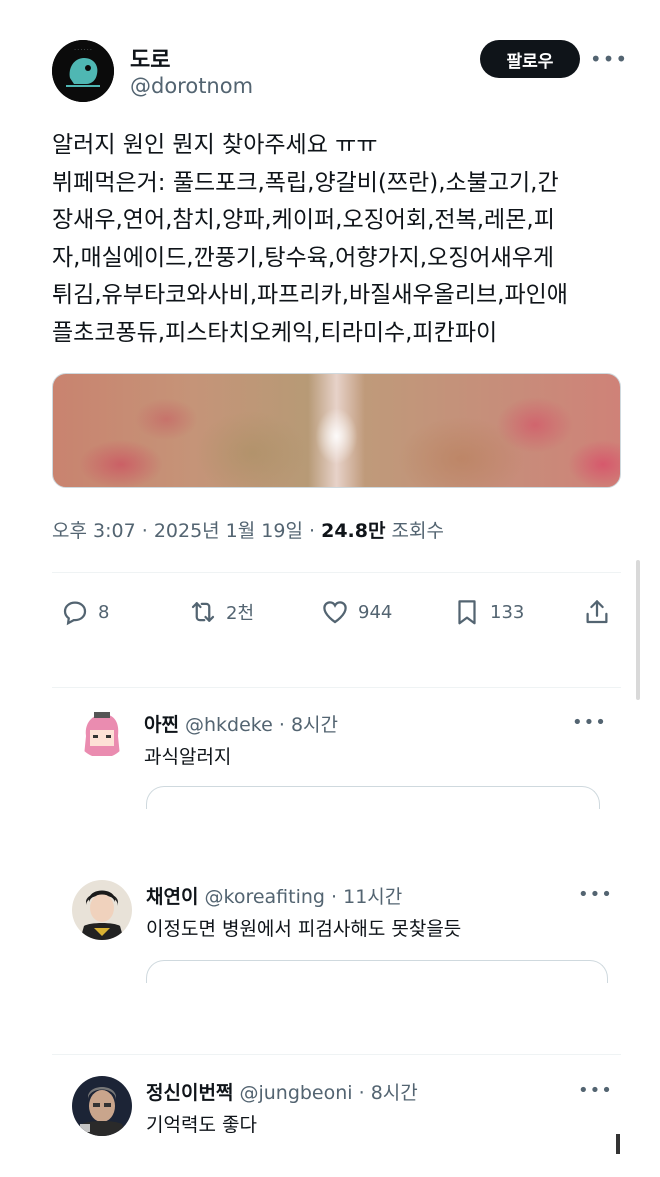 The width and height of the screenshot is (660, 1177). I want to click on reply-header: 채연이 @koreafiting · 11시간, so click(274, 897).